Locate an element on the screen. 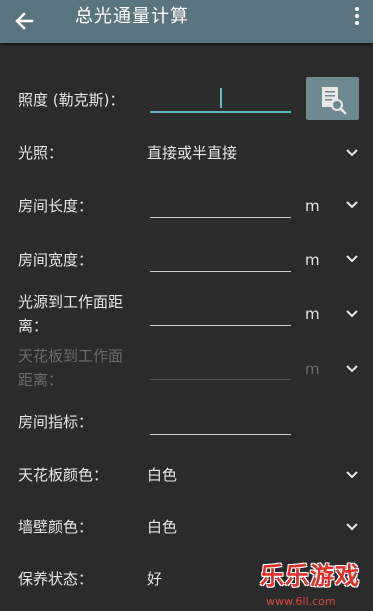 Image resolution: width=373 pixels, height=611 pixels. calculate-button is located at coordinates (332, 98).